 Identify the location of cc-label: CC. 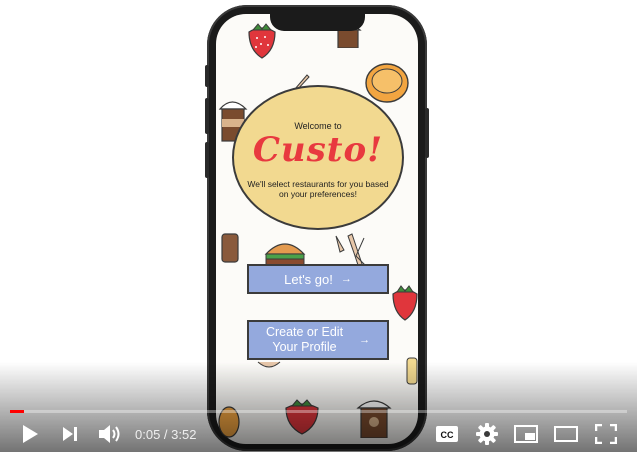
(447, 435).